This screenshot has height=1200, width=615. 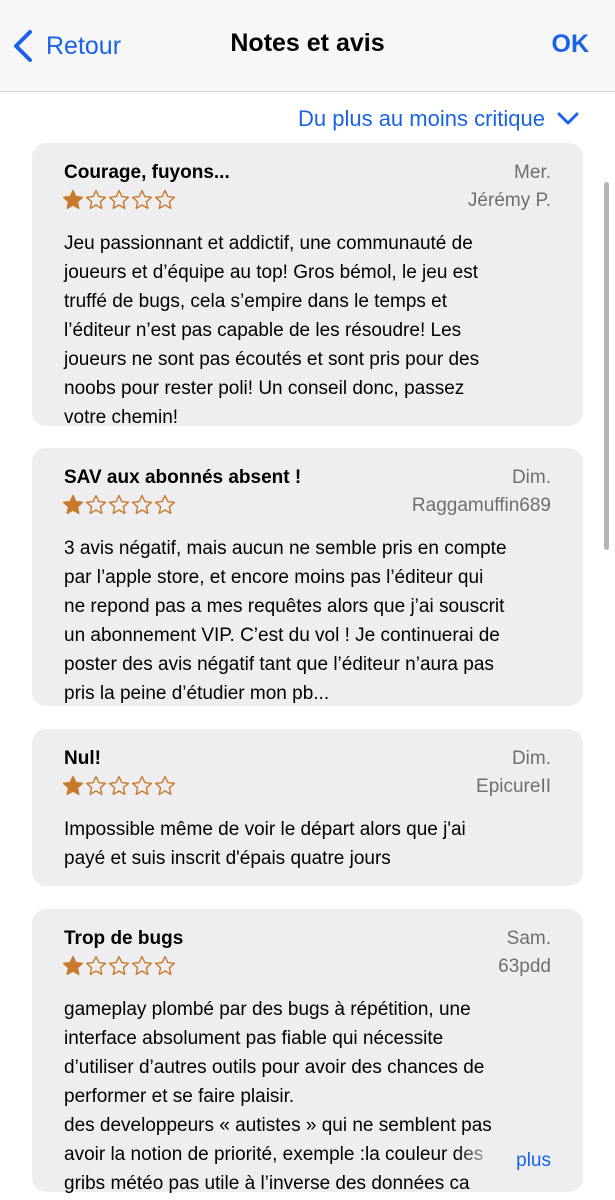 What do you see at coordinates (528, 938) in the screenshot?
I see `review-date: Sam.` at bounding box center [528, 938].